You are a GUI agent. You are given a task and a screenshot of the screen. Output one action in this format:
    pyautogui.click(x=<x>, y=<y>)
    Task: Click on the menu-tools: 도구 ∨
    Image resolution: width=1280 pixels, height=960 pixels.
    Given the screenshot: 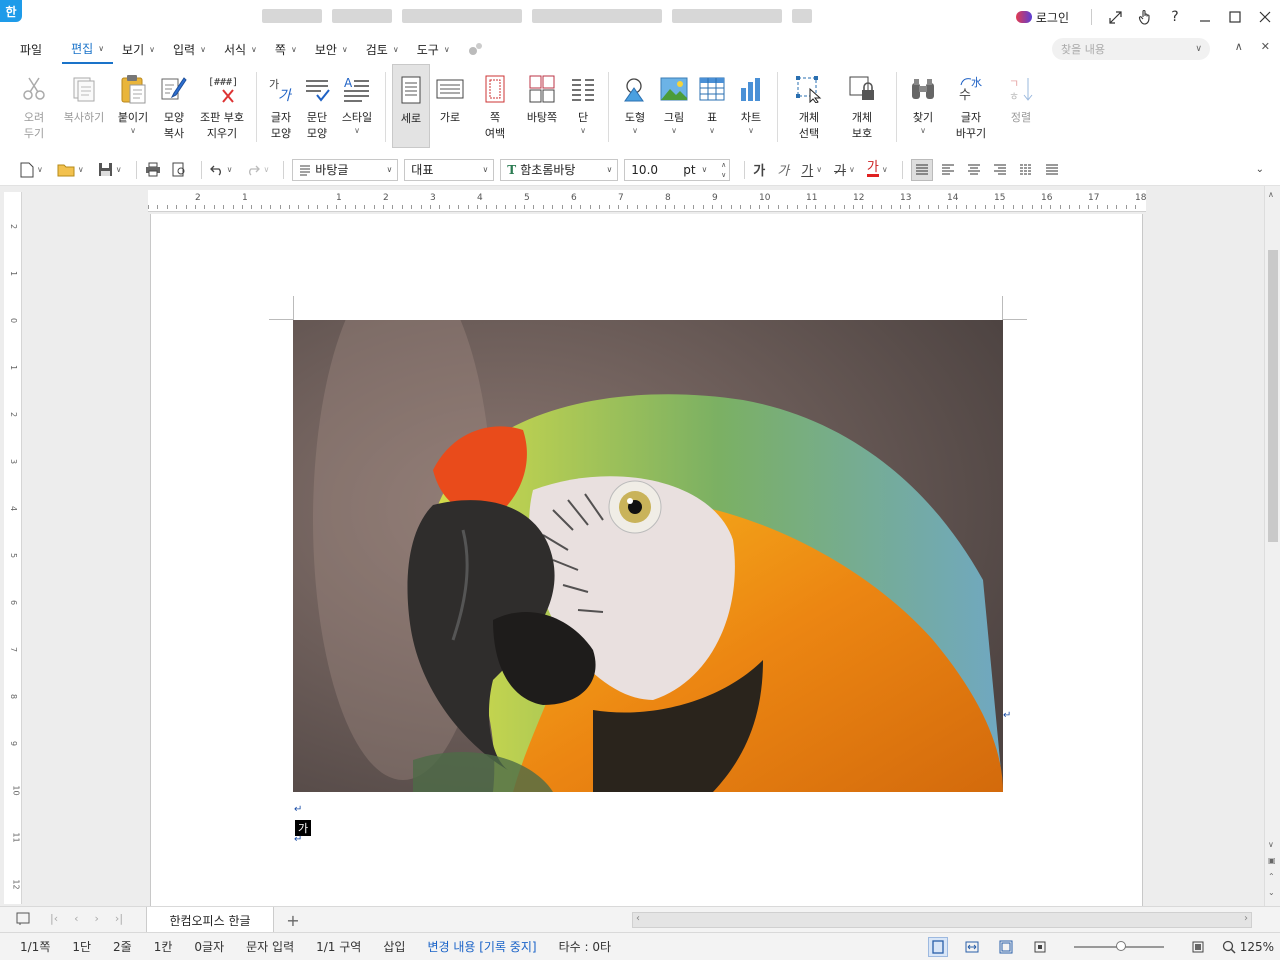 What is the action you would take?
    pyautogui.click(x=433, y=49)
    